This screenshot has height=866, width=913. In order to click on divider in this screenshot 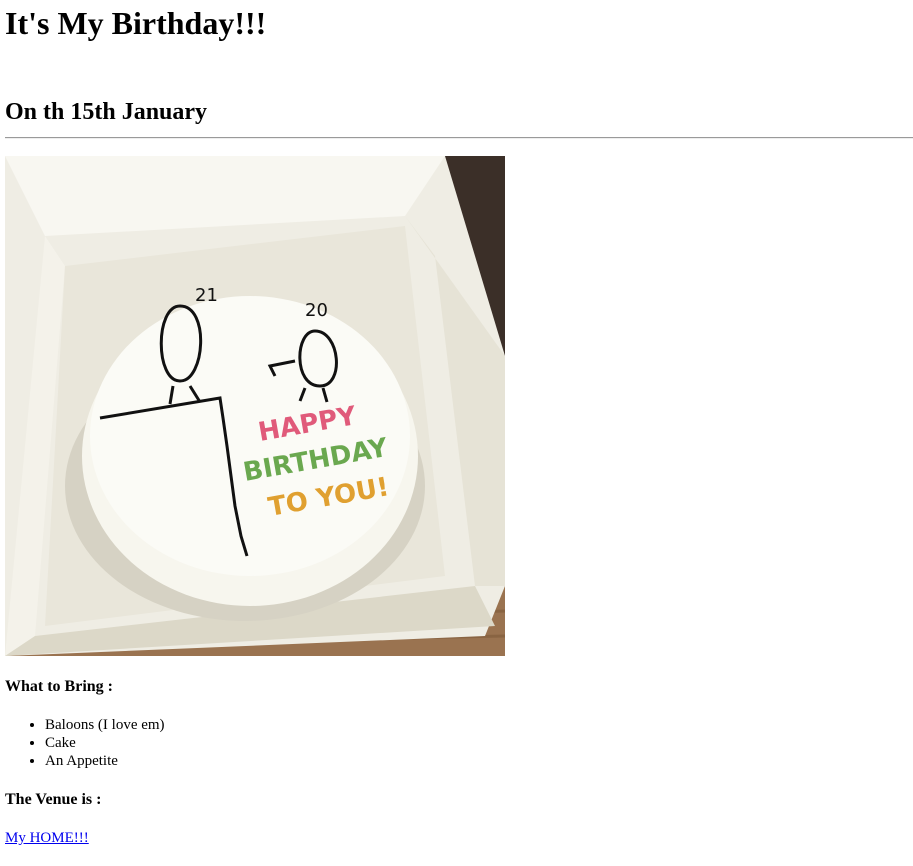, I will do `click(459, 138)`.